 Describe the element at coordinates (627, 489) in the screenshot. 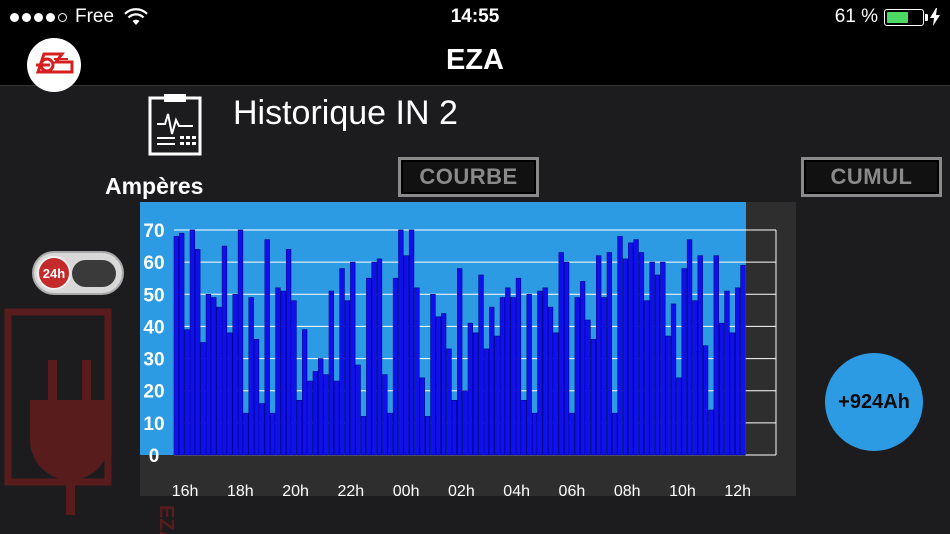

I see `x-tick-label: 08h` at that location.